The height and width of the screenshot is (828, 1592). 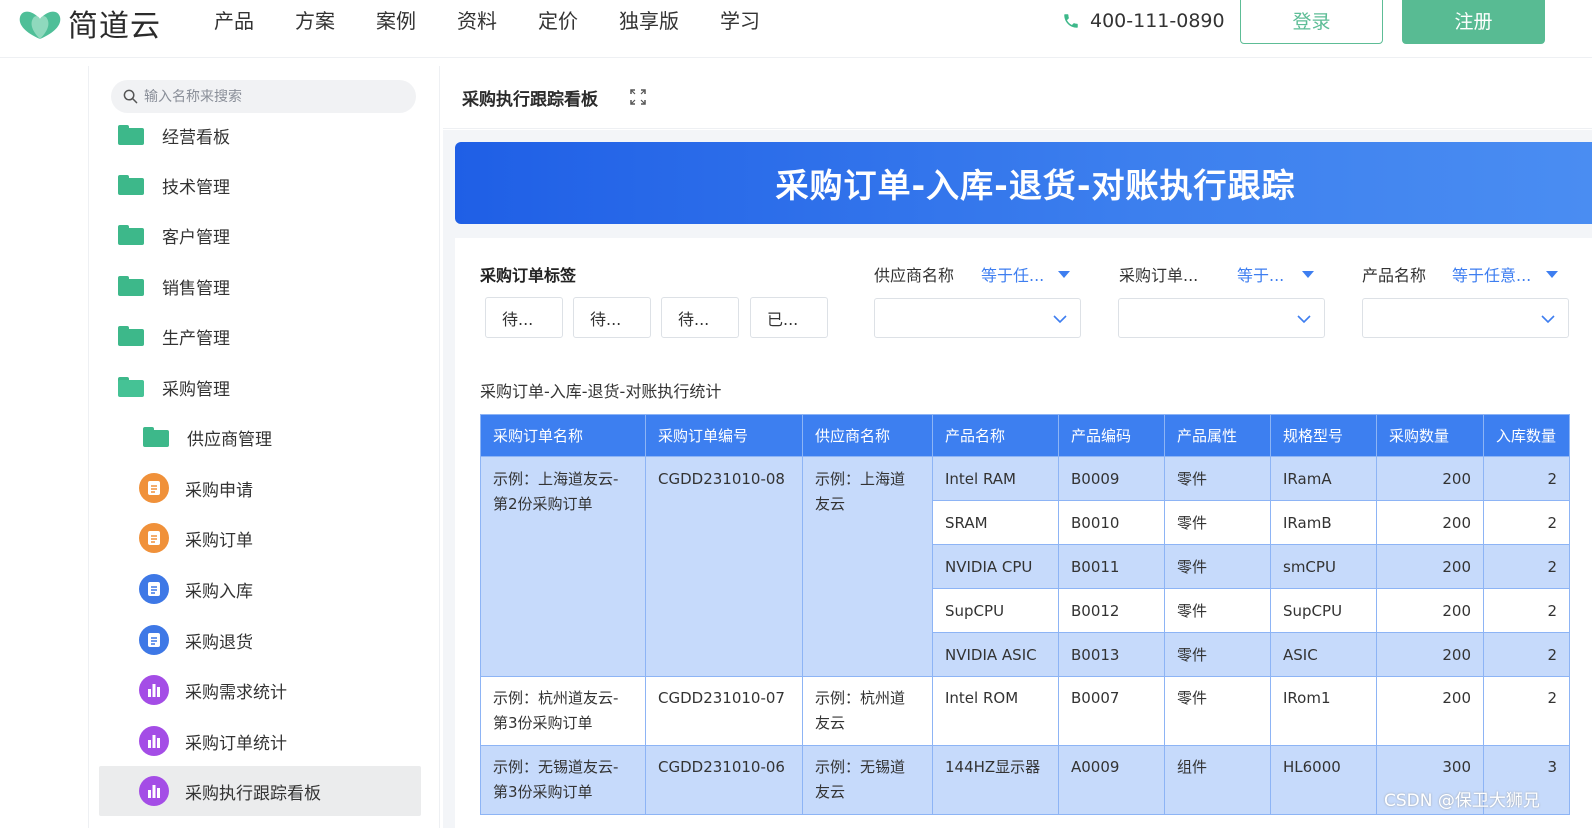 I want to click on nav-item-dedicated: 独享版, so click(x=649, y=21).